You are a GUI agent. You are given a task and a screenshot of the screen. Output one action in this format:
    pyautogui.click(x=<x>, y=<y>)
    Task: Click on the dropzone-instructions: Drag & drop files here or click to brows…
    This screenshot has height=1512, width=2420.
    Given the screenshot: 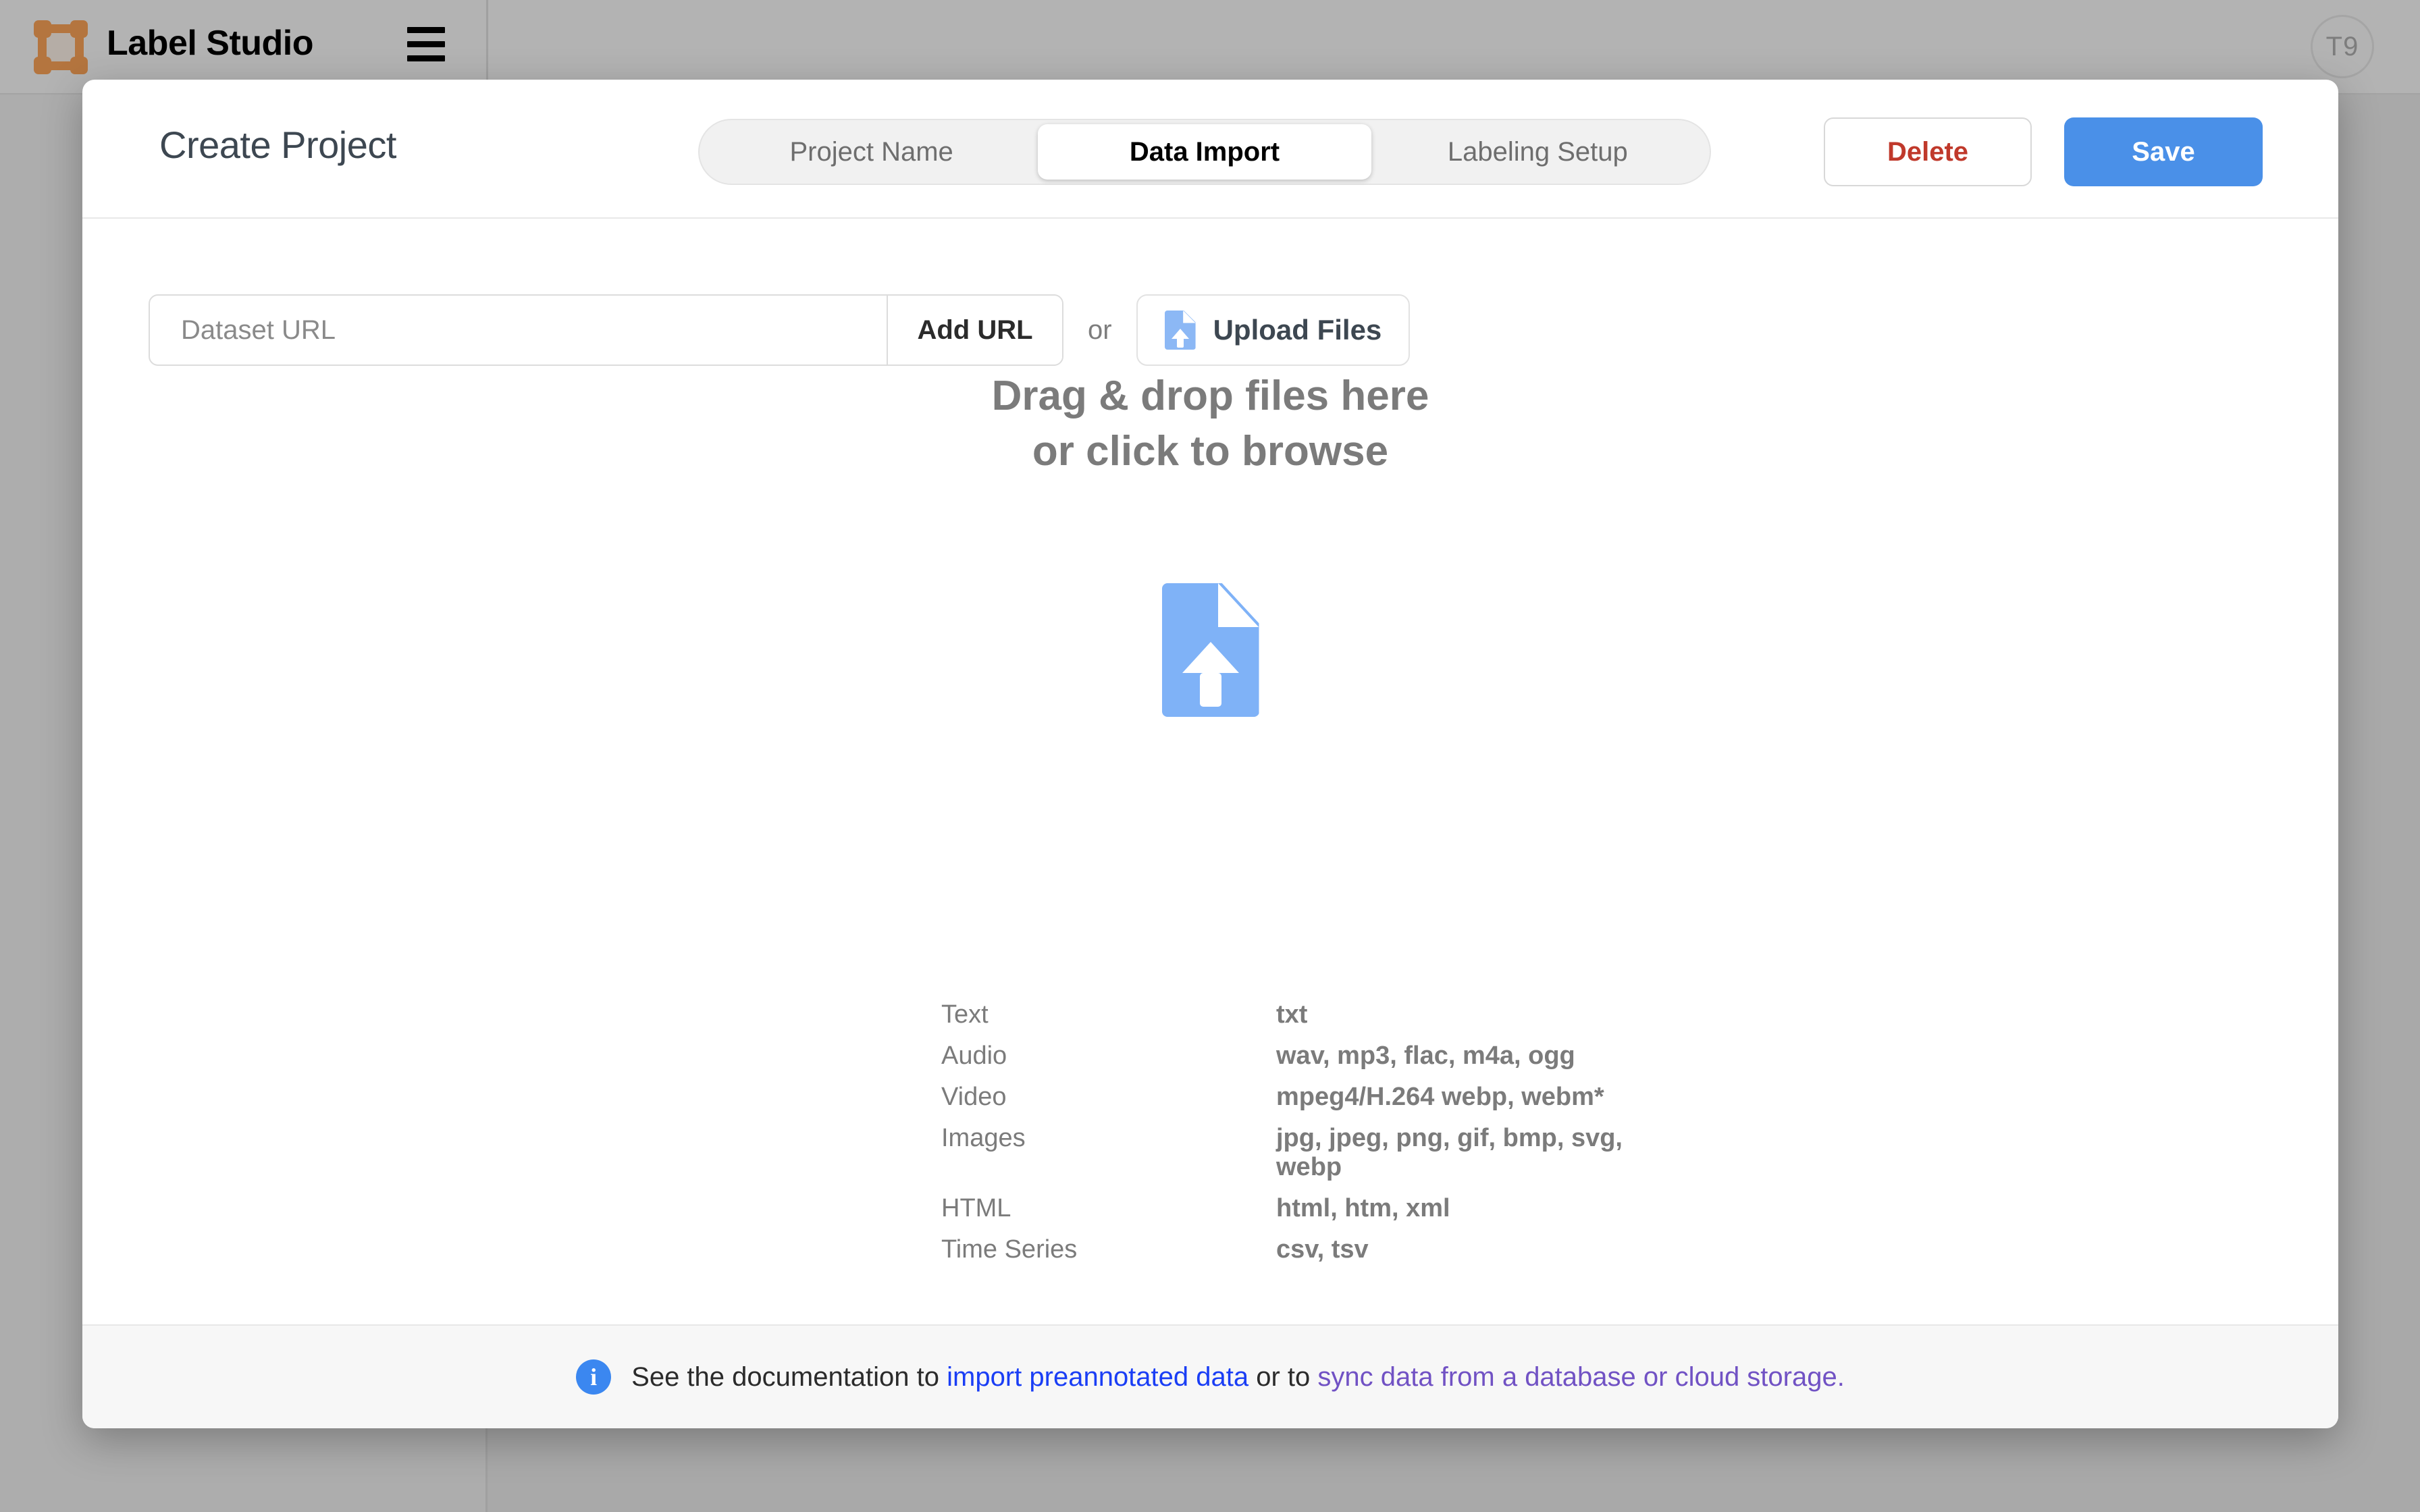 What is the action you would take?
    pyautogui.click(x=1210, y=424)
    